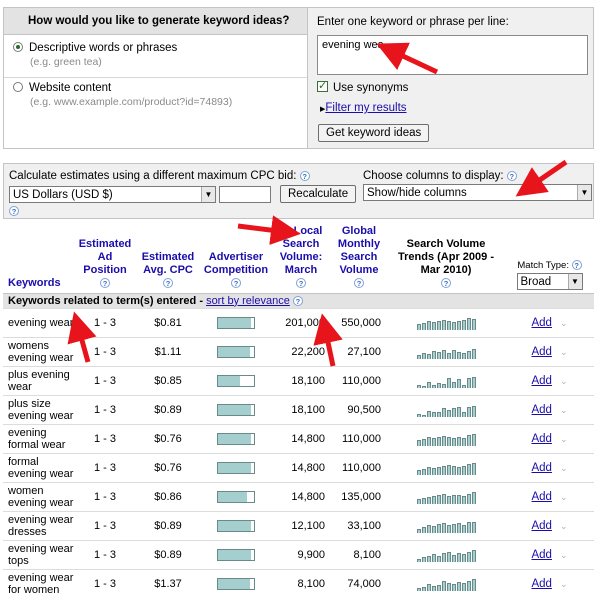 The width and height of the screenshot is (595, 598). Describe the element at coordinates (359, 438) in the screenshot. I see `global-volume-cell: 110,000` at that location.